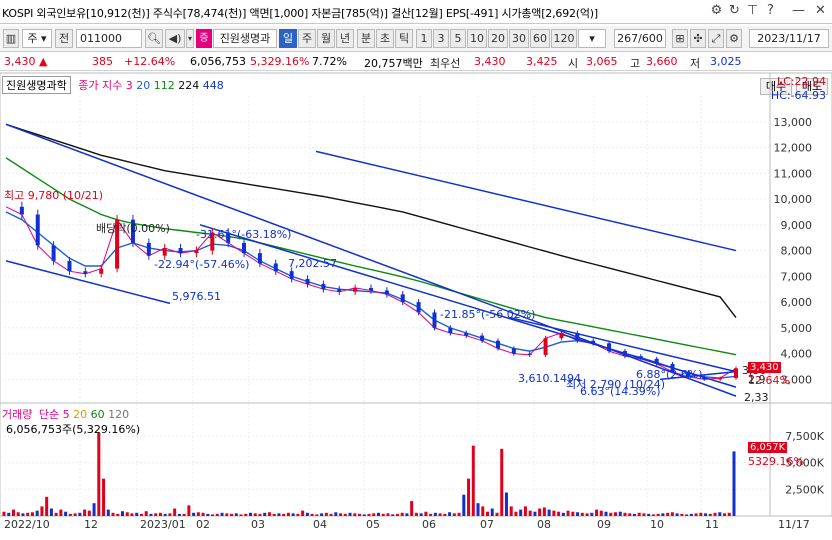 Image resolution: width=832 pixels, height=540 pixels. What do you see at coordinates (17, 414) in the screenshot?
I see `volume-label: 거래량` at bounding box center [17, 414].